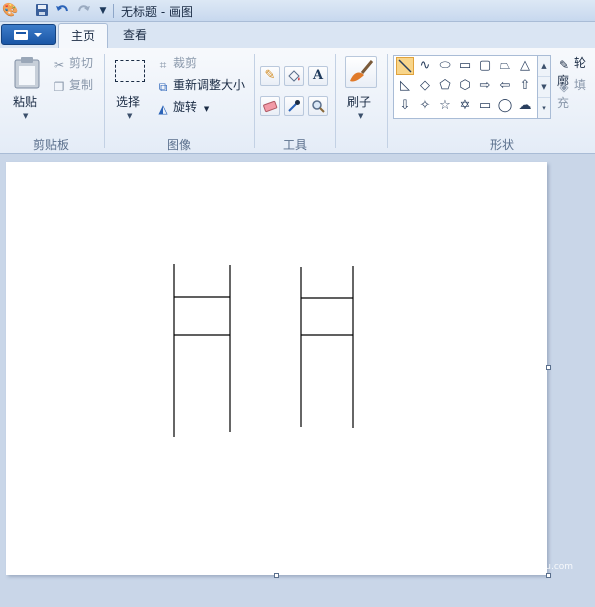 The width and height of the screenshot is (595, 607). What do you see at coordinates (576, 71) in the screenshot?
I see `outline-button: ✎ 轮廓` at bounding box center [576, 71].